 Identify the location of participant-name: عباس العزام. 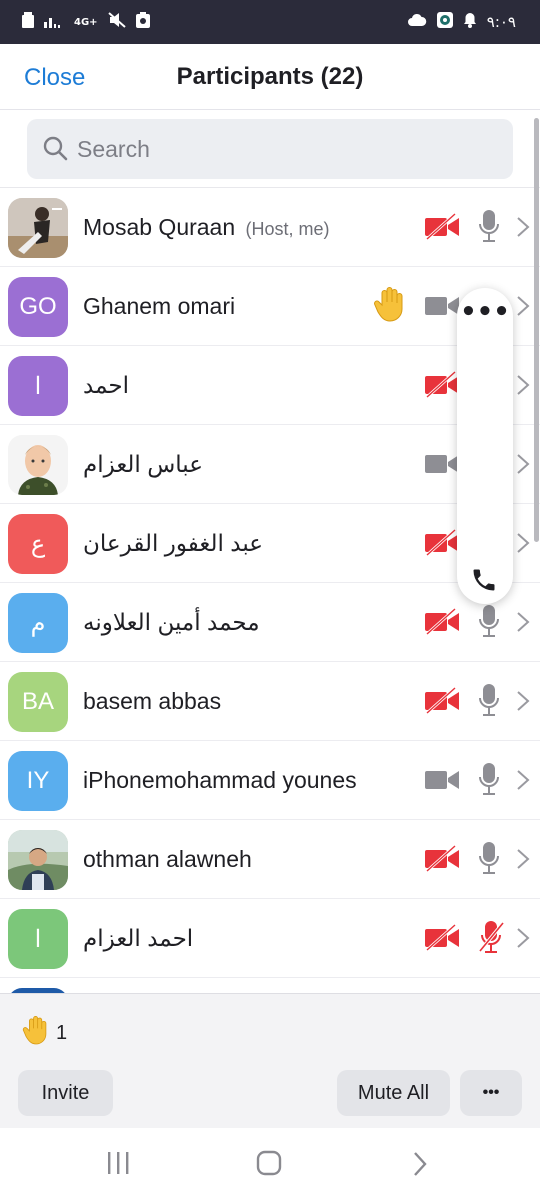
(143, 464).